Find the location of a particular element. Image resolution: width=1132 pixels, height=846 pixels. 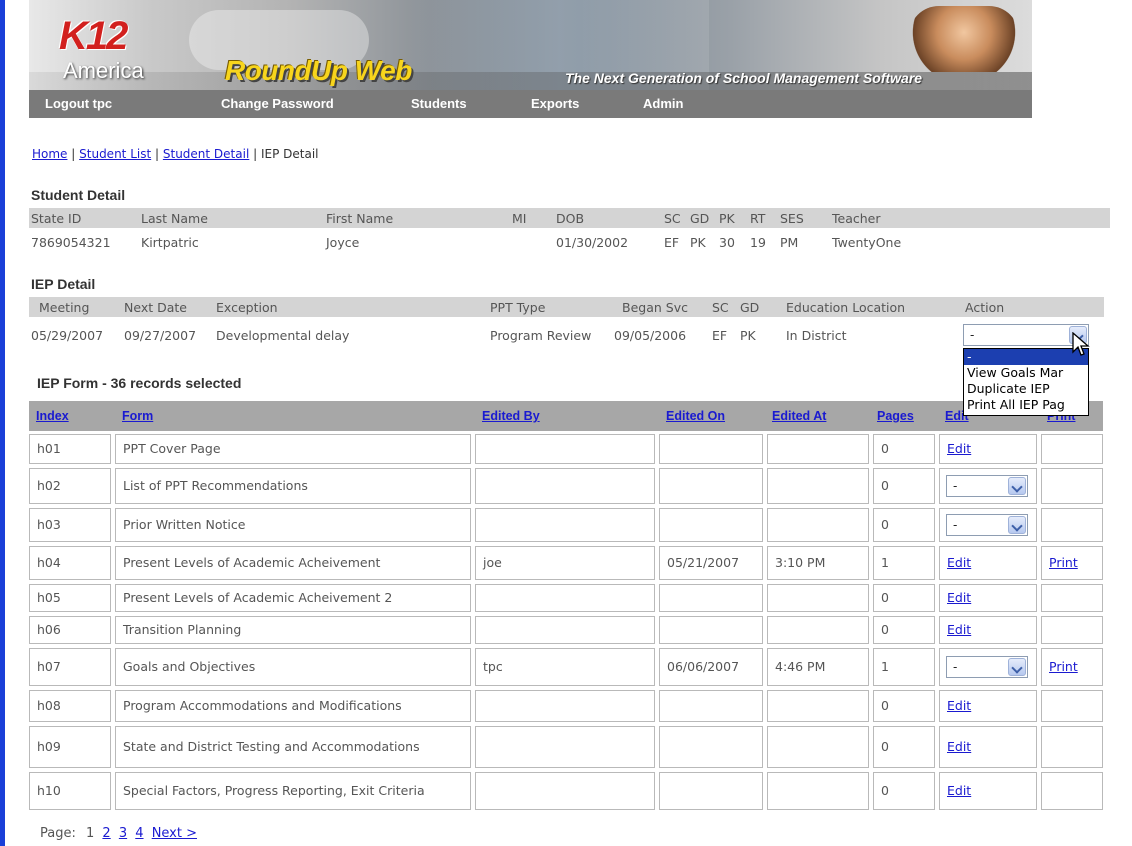

cell-index: h02 is located at coordinates (70, 486).